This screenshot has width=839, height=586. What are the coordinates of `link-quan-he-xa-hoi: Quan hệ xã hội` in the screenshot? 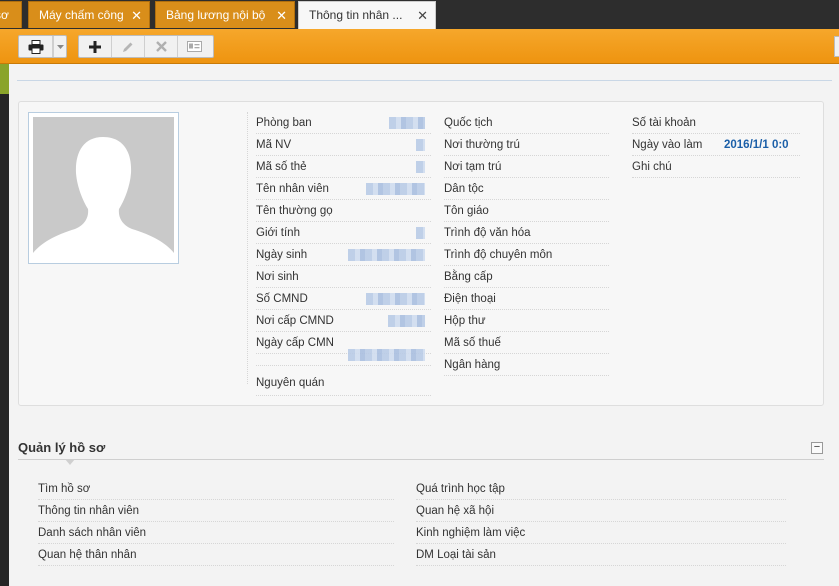 It's located at (601, 511).